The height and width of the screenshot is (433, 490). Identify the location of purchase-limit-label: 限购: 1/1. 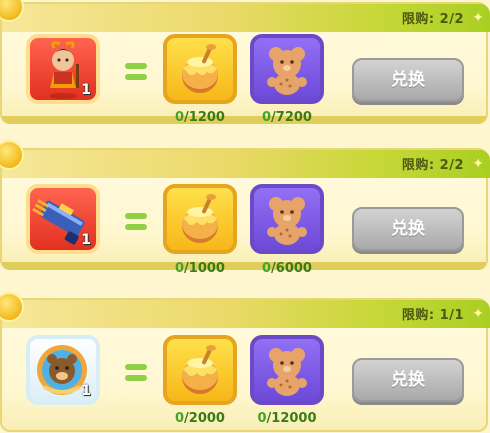
(432, 315).